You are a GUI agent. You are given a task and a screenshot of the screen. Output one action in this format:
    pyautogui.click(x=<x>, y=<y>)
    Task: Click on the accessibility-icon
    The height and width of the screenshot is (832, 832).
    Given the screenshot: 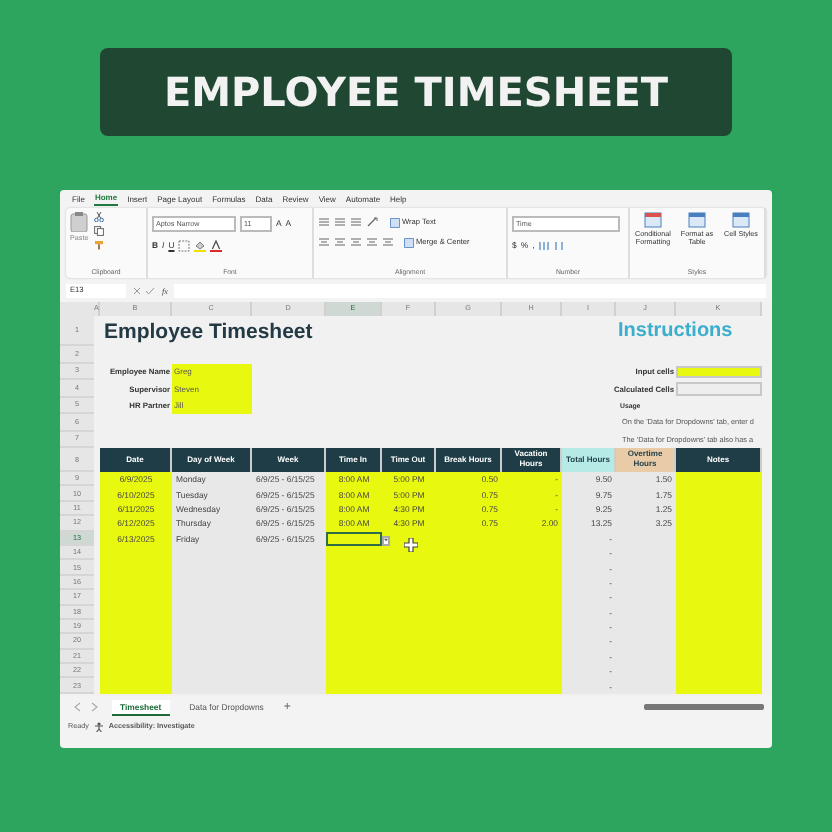 What is the action you would take?
    pyautogui.click(x=99, y=726)
    